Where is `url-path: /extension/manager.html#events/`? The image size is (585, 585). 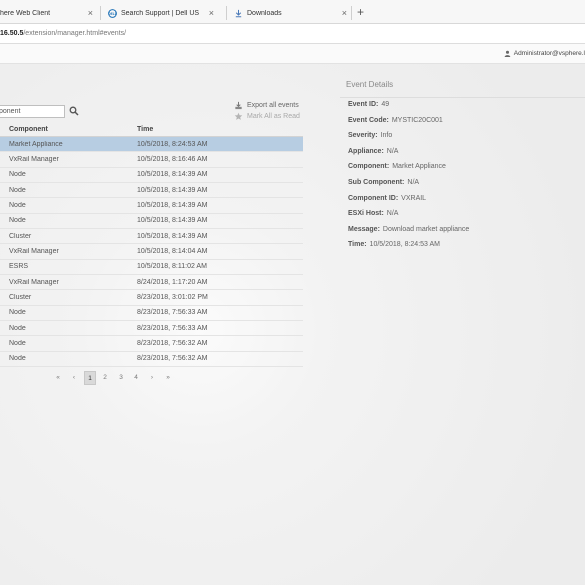
url-path: /extension/manager.html#events/ is located at coordinates (75, 33).